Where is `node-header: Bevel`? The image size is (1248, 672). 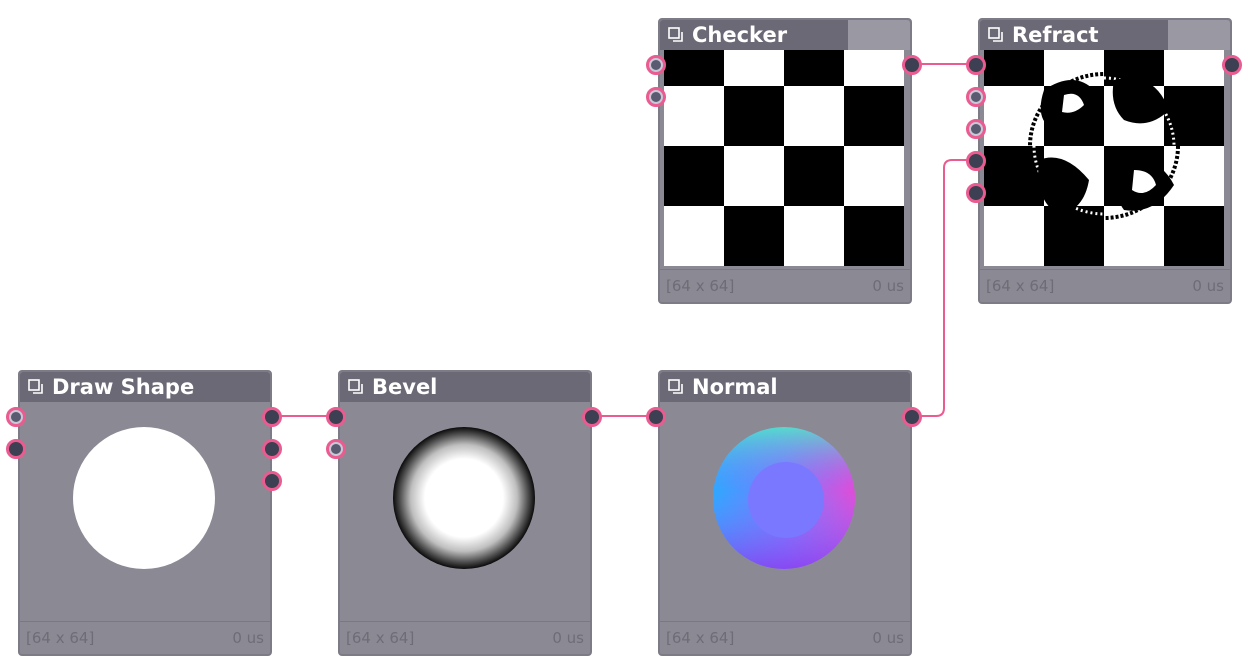
node-header: Bevel is located at coordinates (465, 387).